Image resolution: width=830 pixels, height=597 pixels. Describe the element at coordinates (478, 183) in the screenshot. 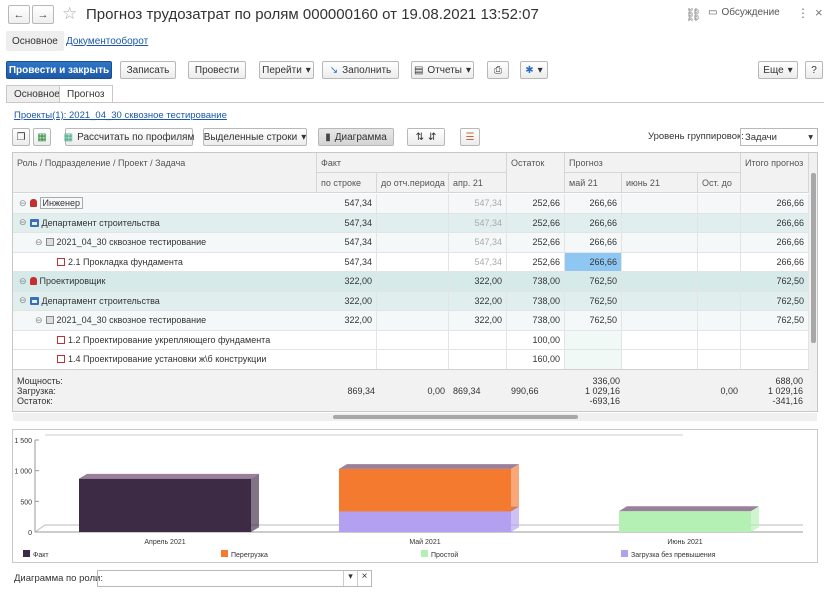

I see `header-apr: апр. 21` at that location.